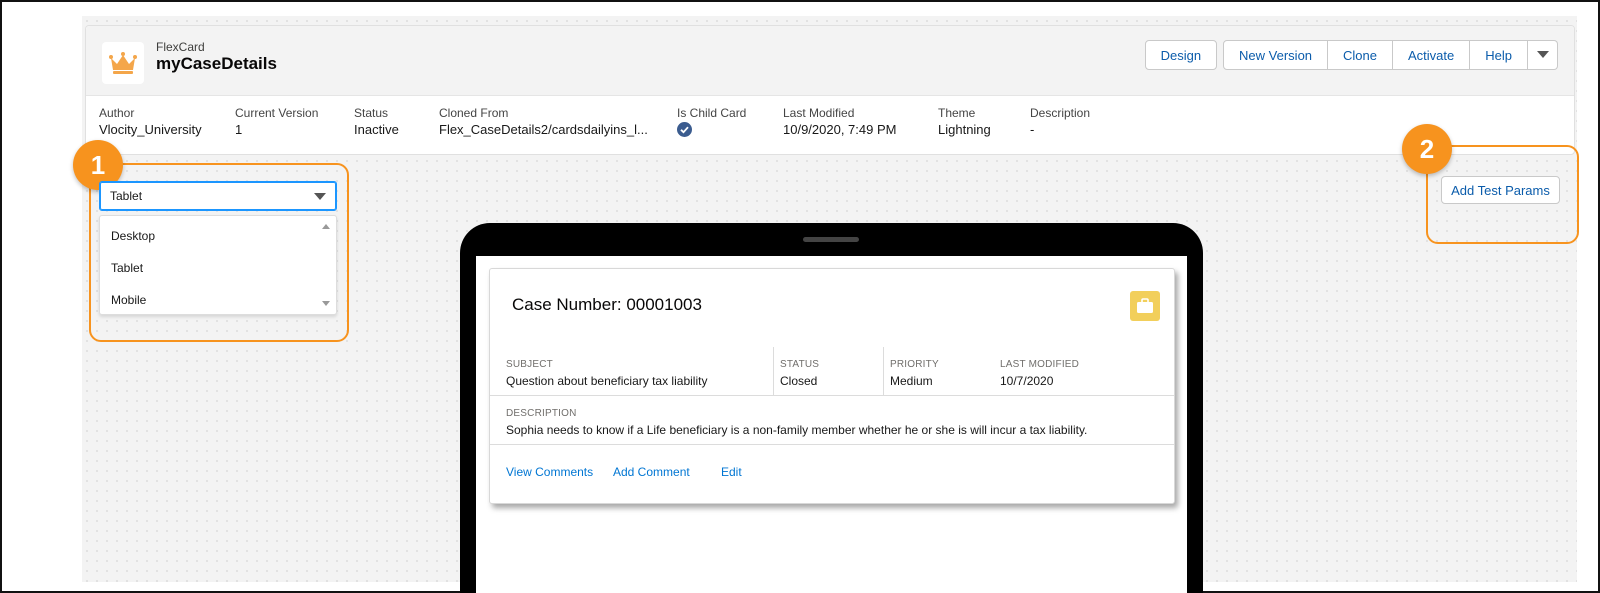 This screenshot has width=1600, height=593. Describe the element at coordinates (128, 300) in the screenshot. I see `dropdown-option-mobile: Mobile` at that location.